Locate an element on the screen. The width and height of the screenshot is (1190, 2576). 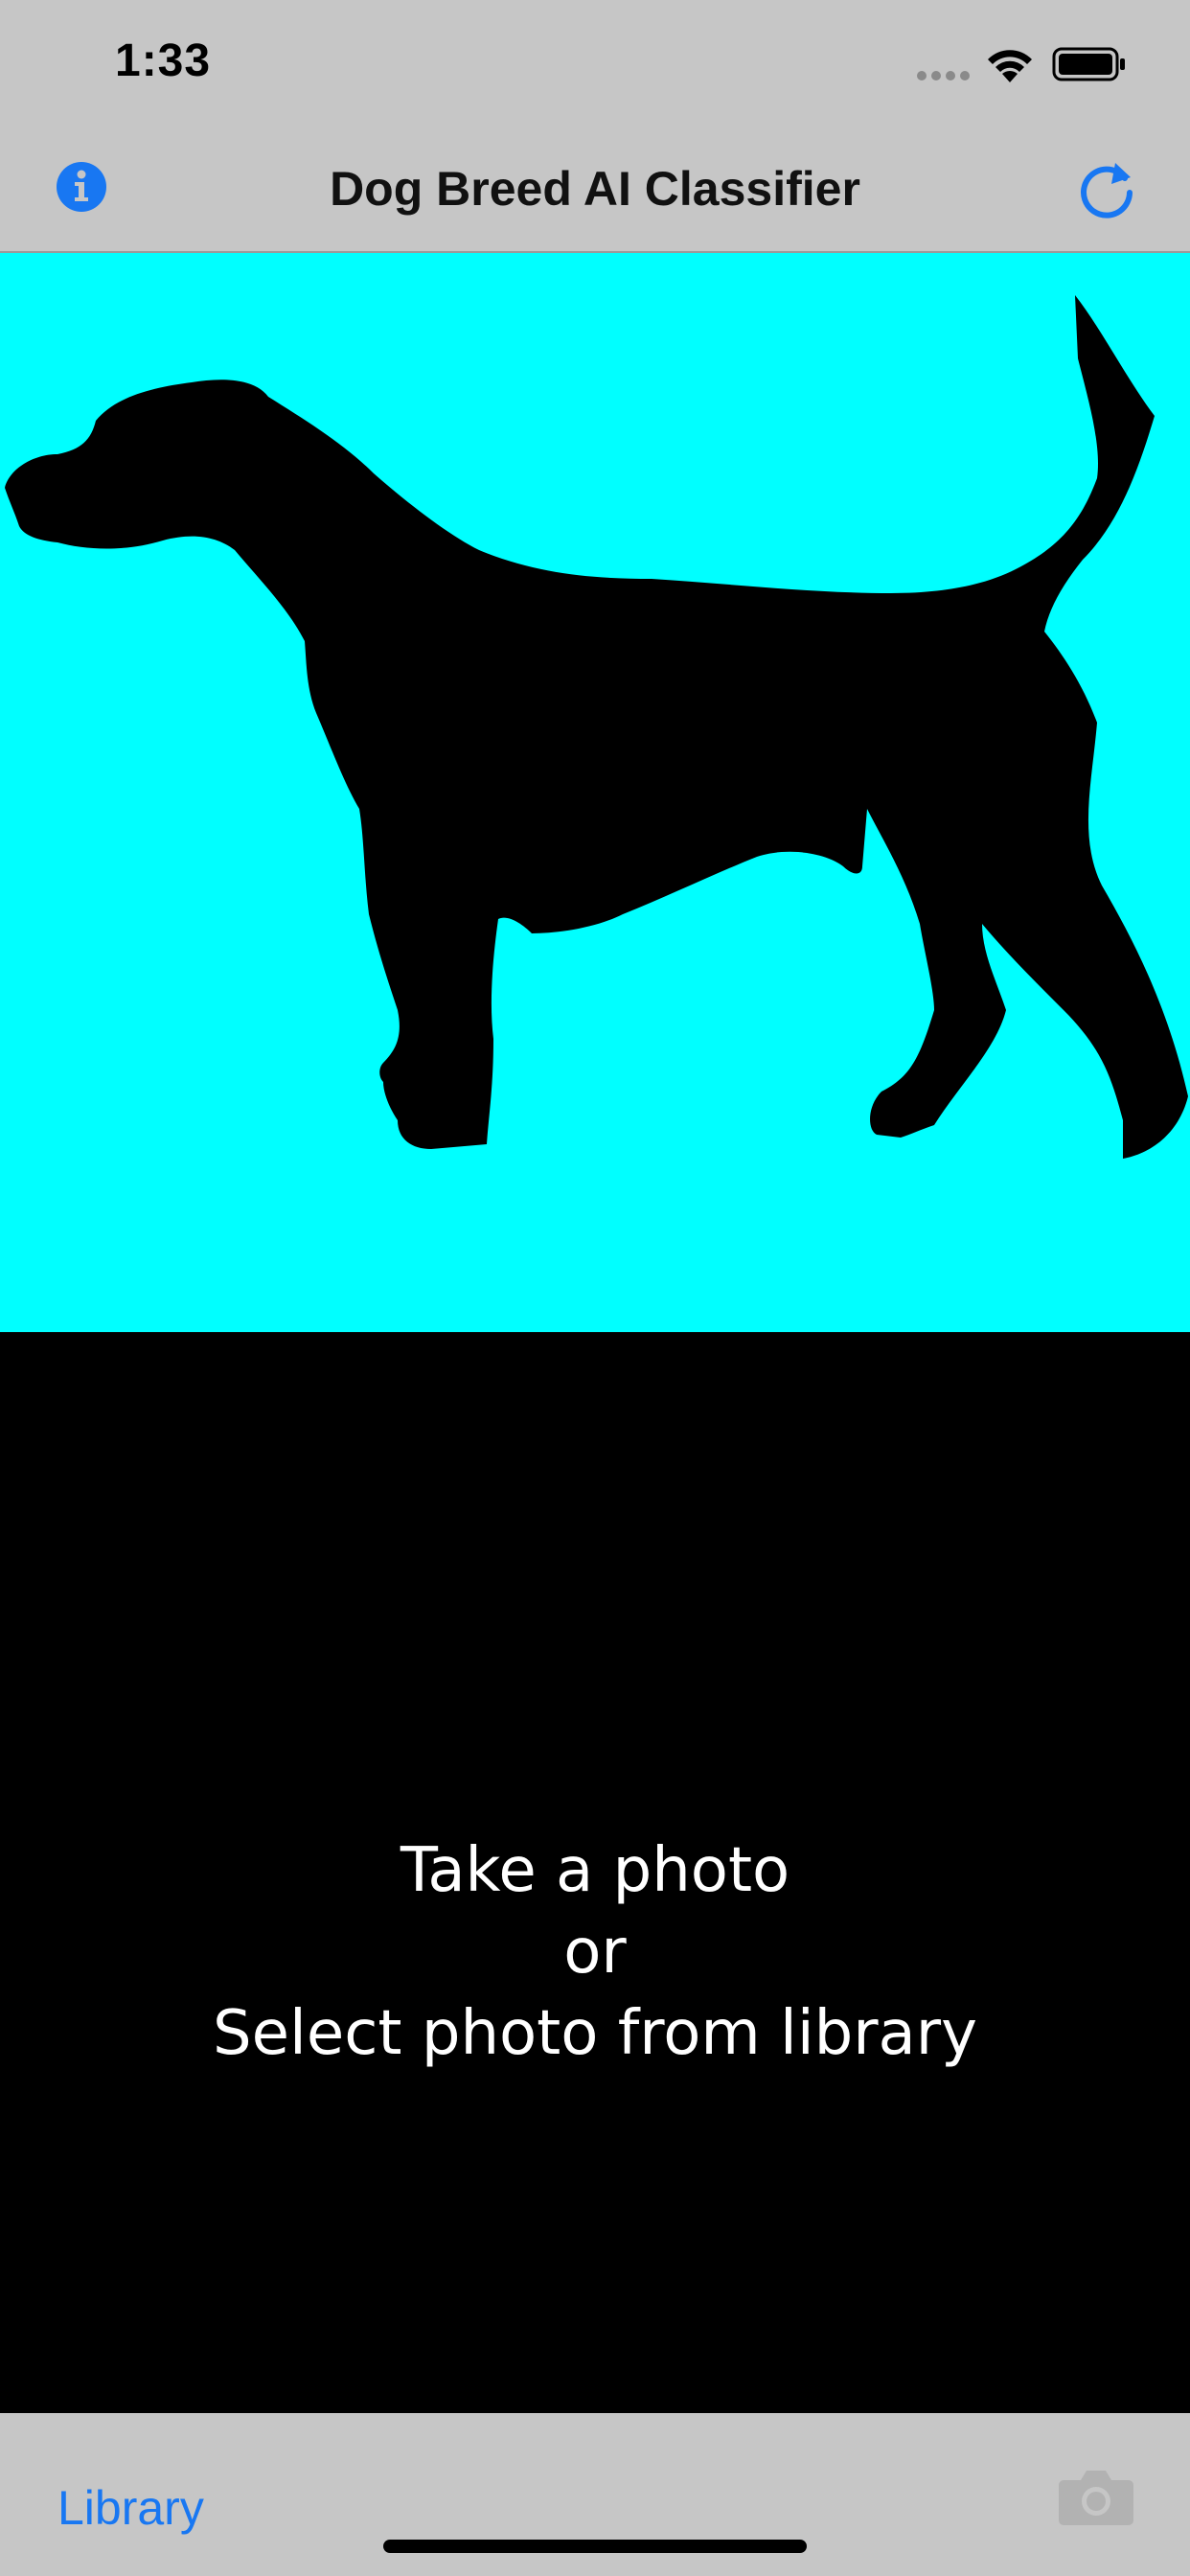
refresh-icon is located at coordinates (1106, 186).